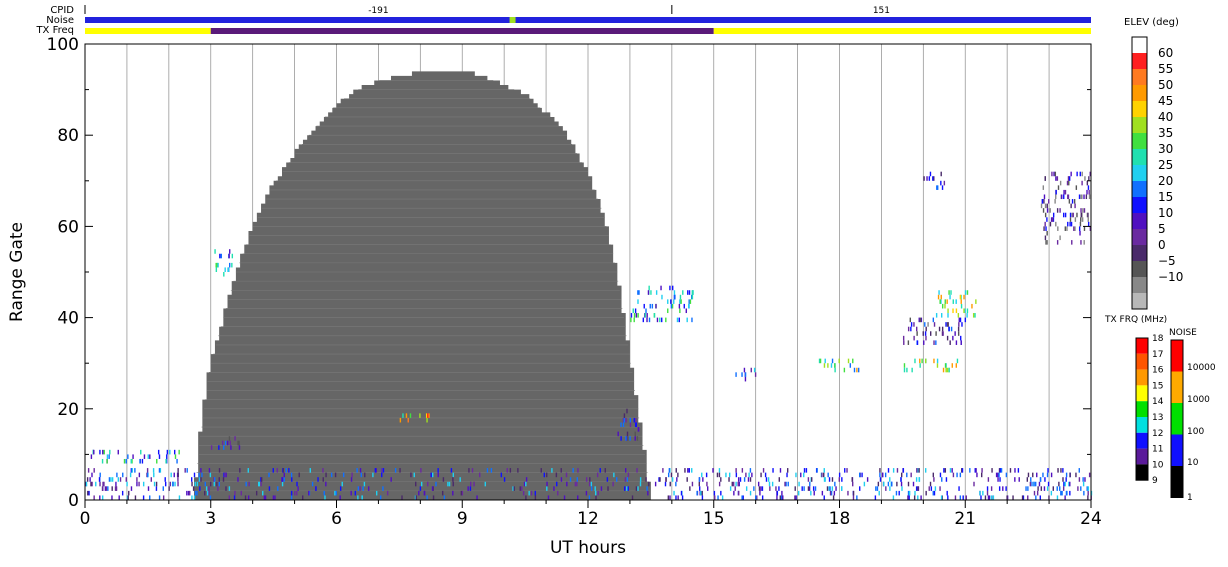  What do you see at coordinates (1201, 368) in the screenshot?
I see `noise-label: 10000` at bounding box center [1201, 368].